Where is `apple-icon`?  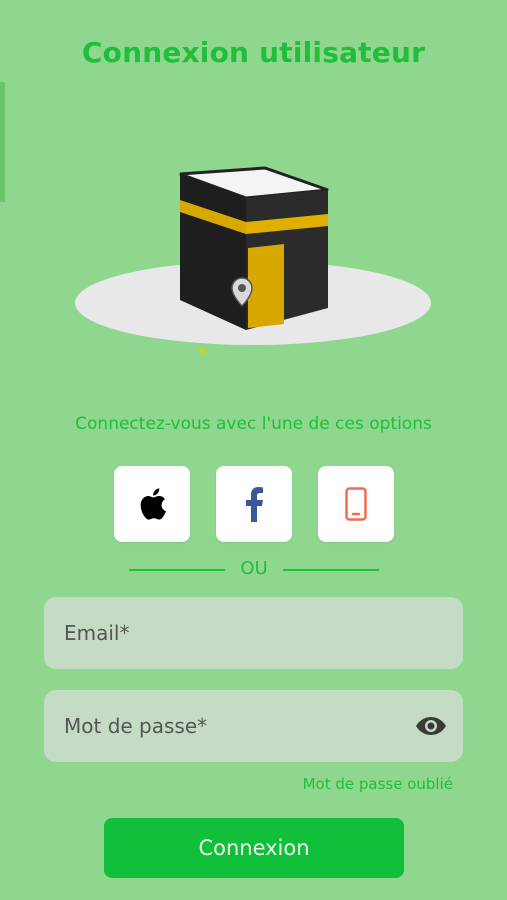
apple-icon is located at coordinates (153, 504).